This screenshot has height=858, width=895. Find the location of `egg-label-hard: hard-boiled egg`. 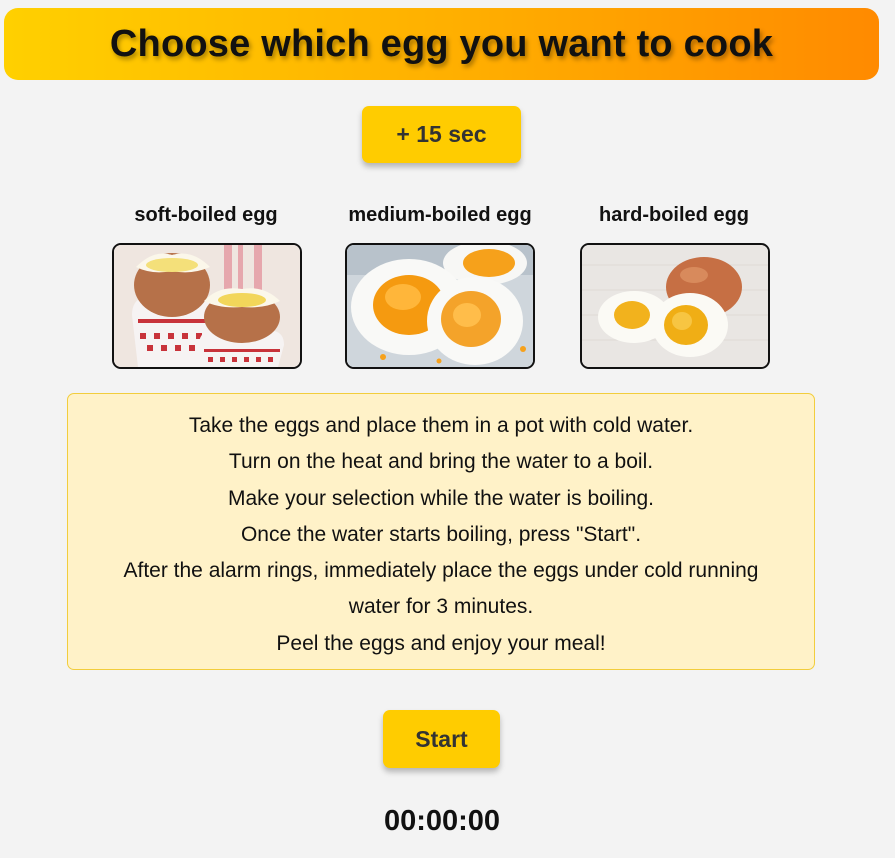

egg-label-hard: hard-boiled egg is located at coordinates (674, 215).